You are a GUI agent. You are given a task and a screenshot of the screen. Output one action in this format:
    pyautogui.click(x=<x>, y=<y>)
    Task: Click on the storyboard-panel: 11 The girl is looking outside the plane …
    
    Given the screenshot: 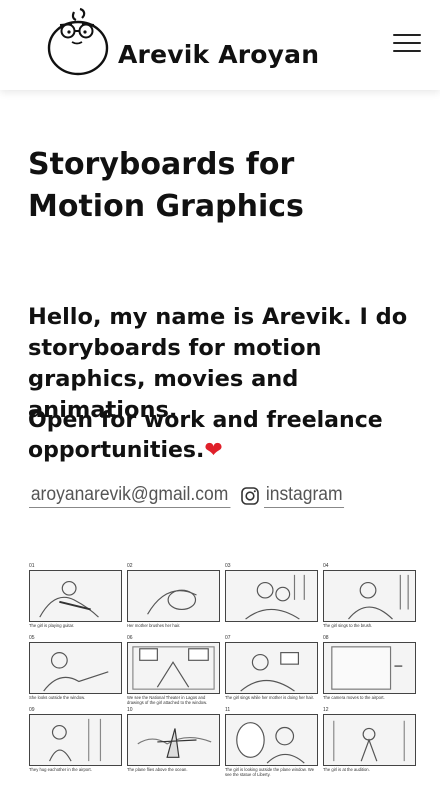 What is the action you would take?
    pyautogui.click(x=271, y=742)
    